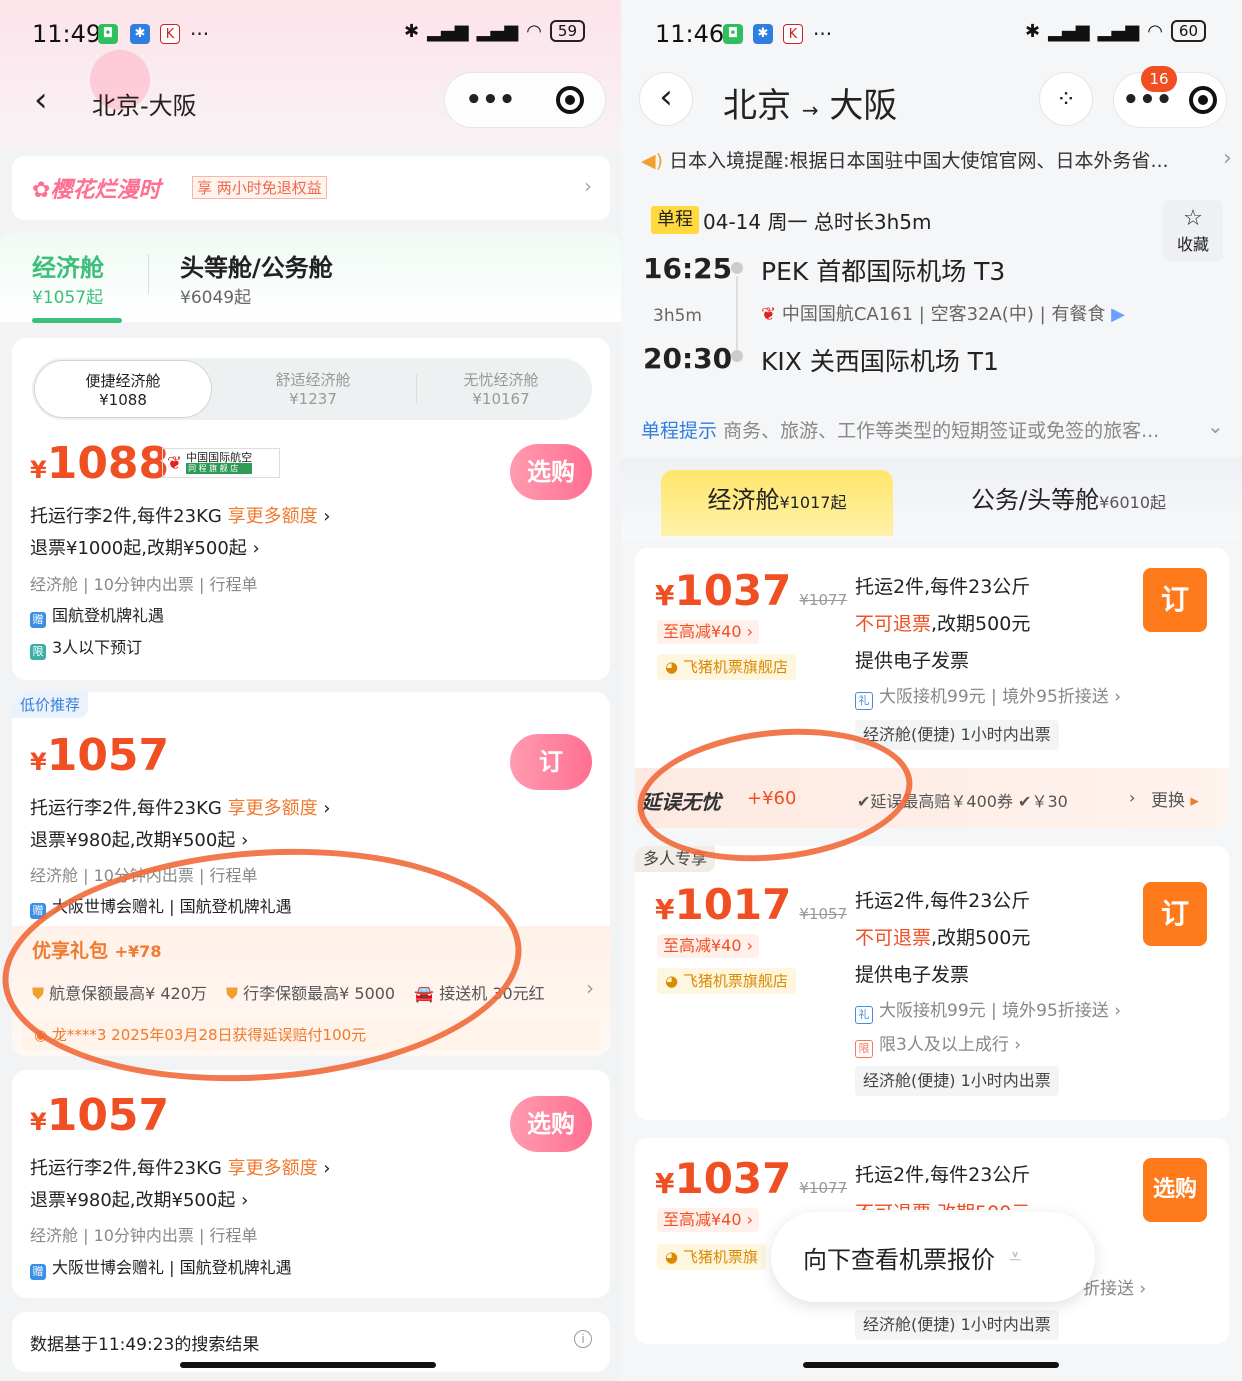 Image resolution: width=1242 pixels, height=1381 pixels. What do you see at coordinates (893, 938) in the screenshot?
I see `no-refund: 不可退票` at bounding box center [893, 938].